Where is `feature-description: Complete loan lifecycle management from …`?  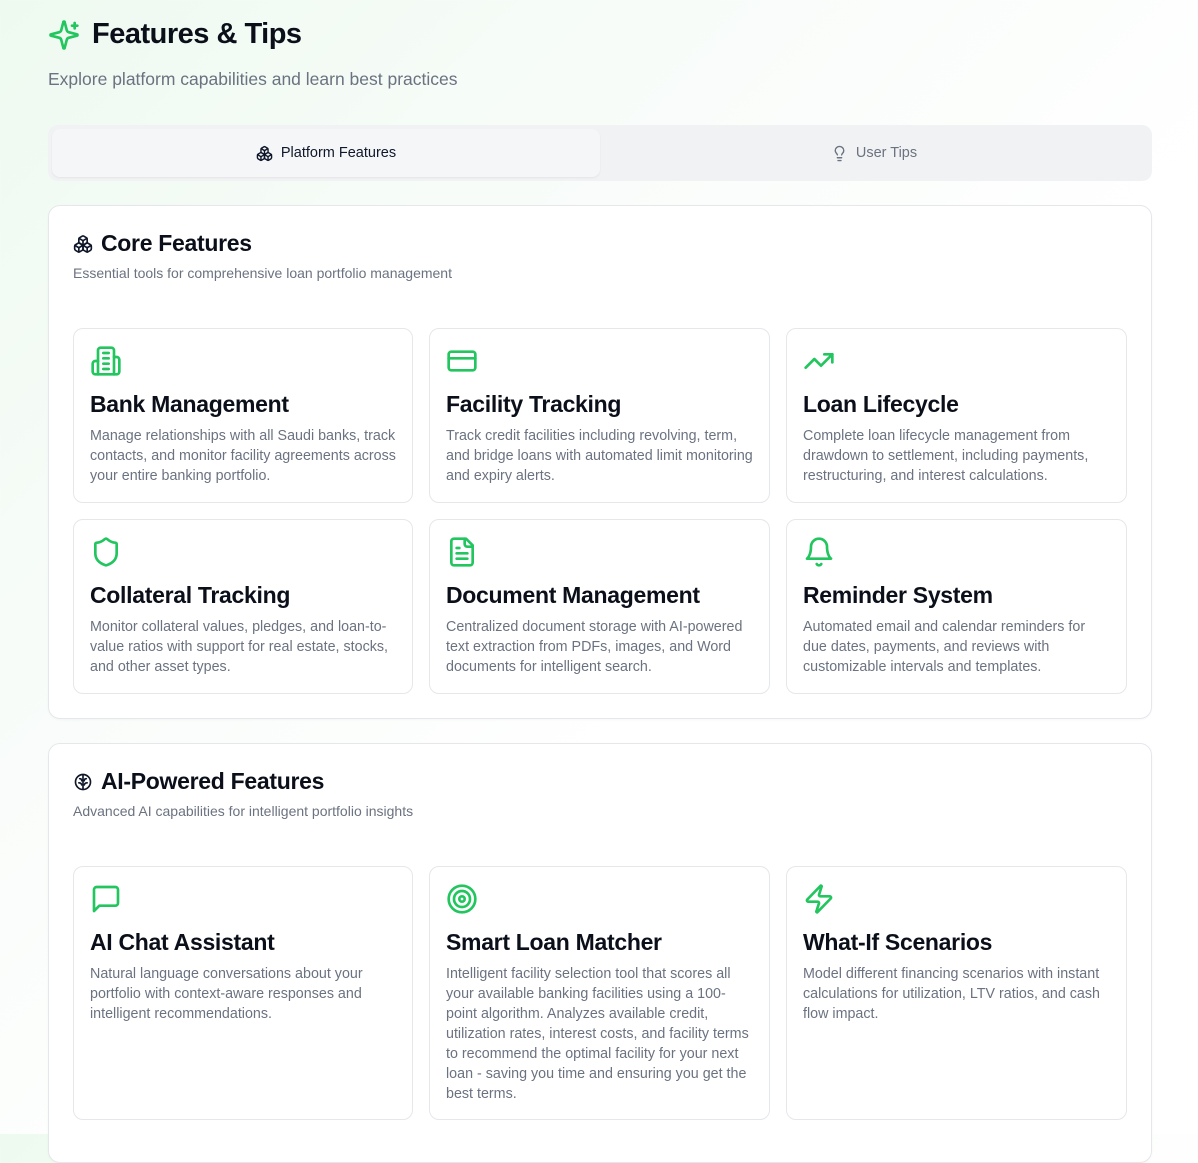
feature-description: Complete loan lifecycle management from … is located at coordinates (946, 456).